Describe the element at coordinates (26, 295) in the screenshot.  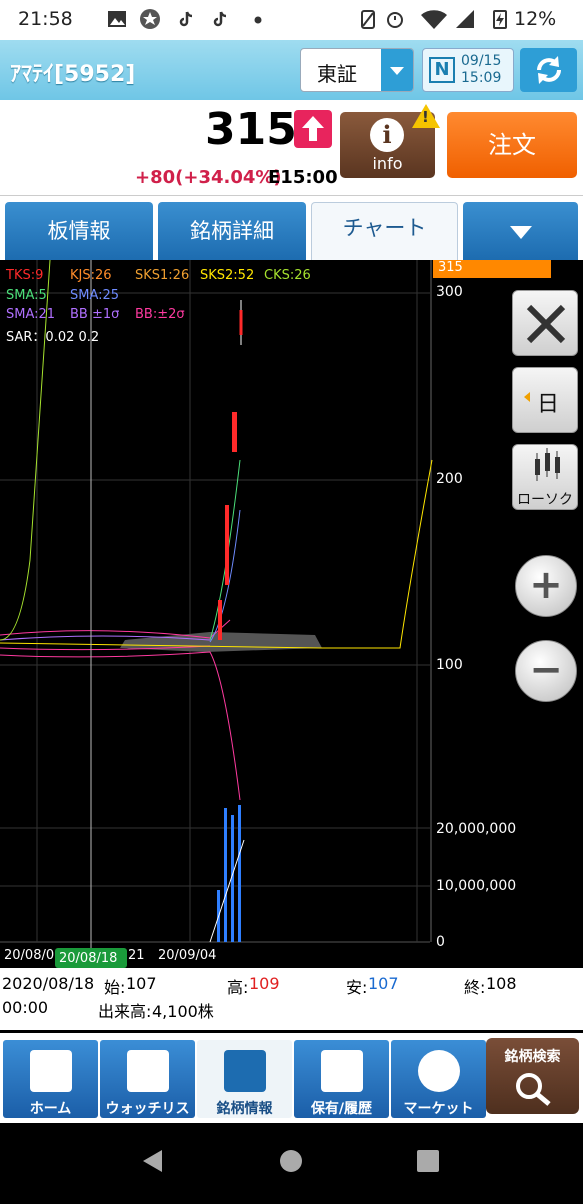
I see `legend-sma5: SMA:5` at that location.